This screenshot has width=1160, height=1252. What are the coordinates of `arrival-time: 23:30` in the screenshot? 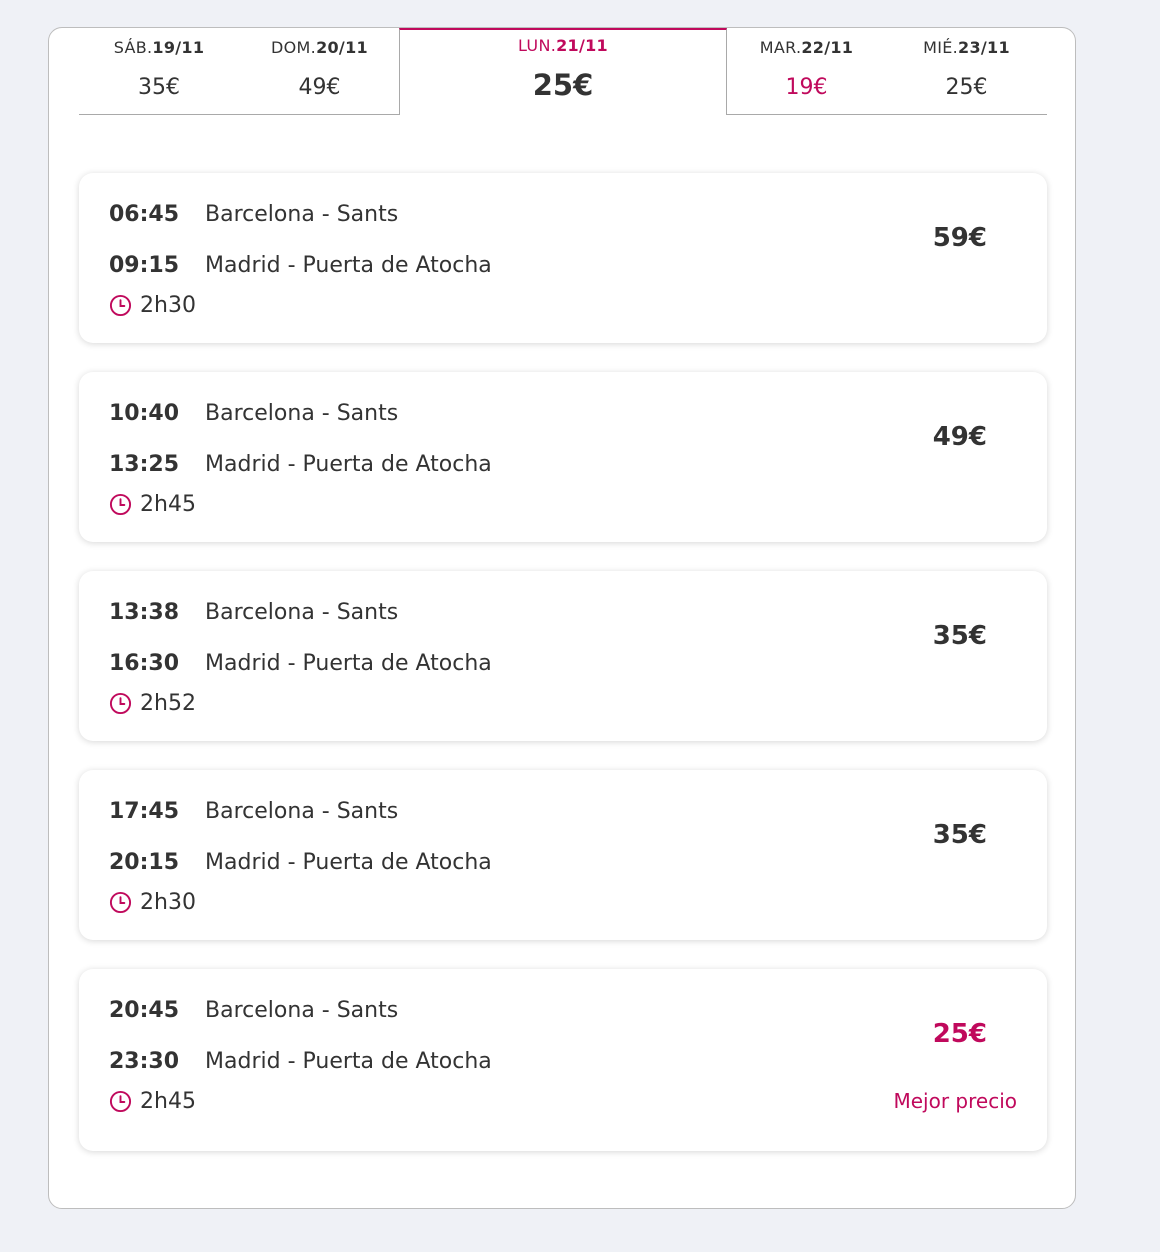 It's located at (144, 1061).